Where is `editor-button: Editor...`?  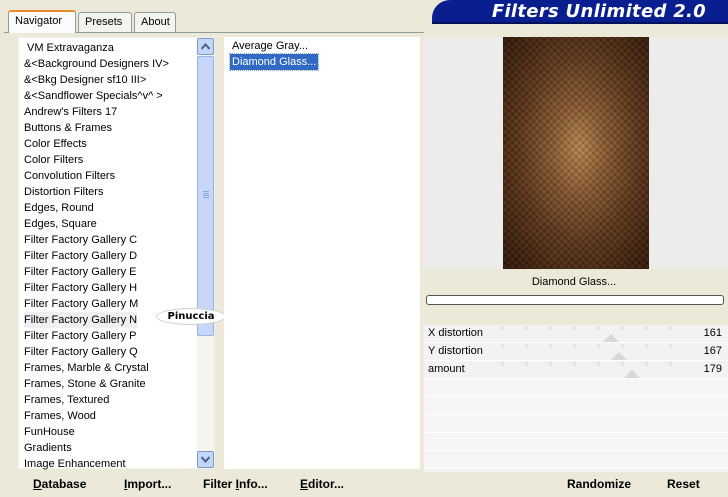 editor-button: Editor... is located at coordinates (322, 484).